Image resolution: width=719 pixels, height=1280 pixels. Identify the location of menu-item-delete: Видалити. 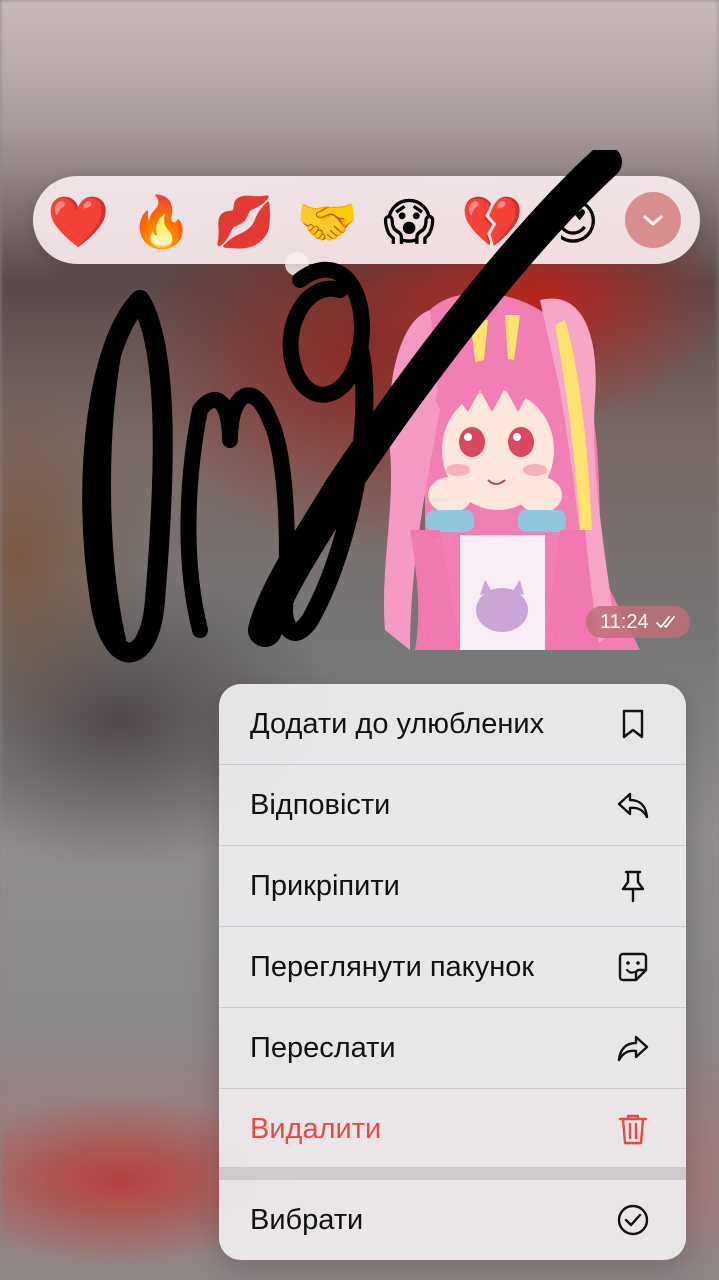
(452, 1128).